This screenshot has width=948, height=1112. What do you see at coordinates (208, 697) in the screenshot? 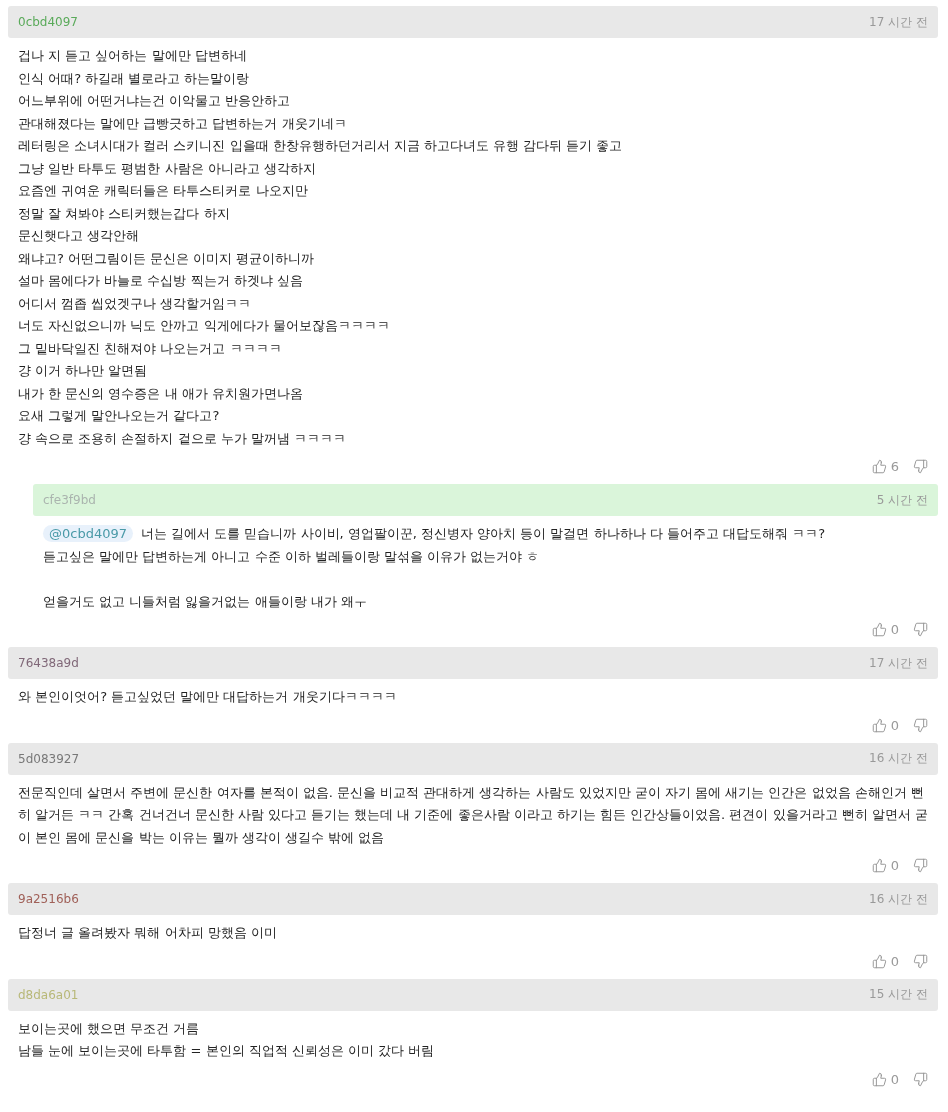
I see `comment-text: 와 본인이엇어? 듣고싶었던 말에만 대답하는거 개웃기다ㅋㅋㅋㅋ` at bounding box center [208, 697].